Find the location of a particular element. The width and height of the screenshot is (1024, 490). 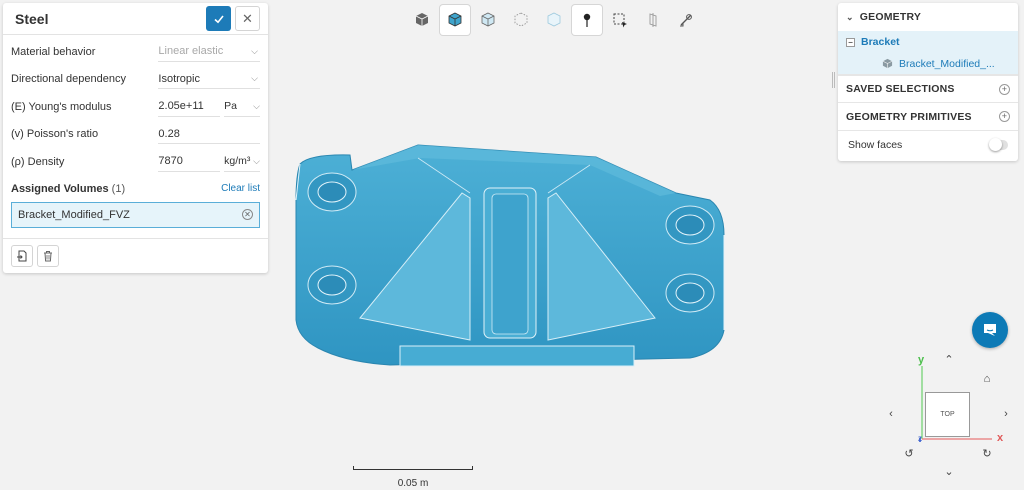

section-view-button is located at coordinates (653, 20).